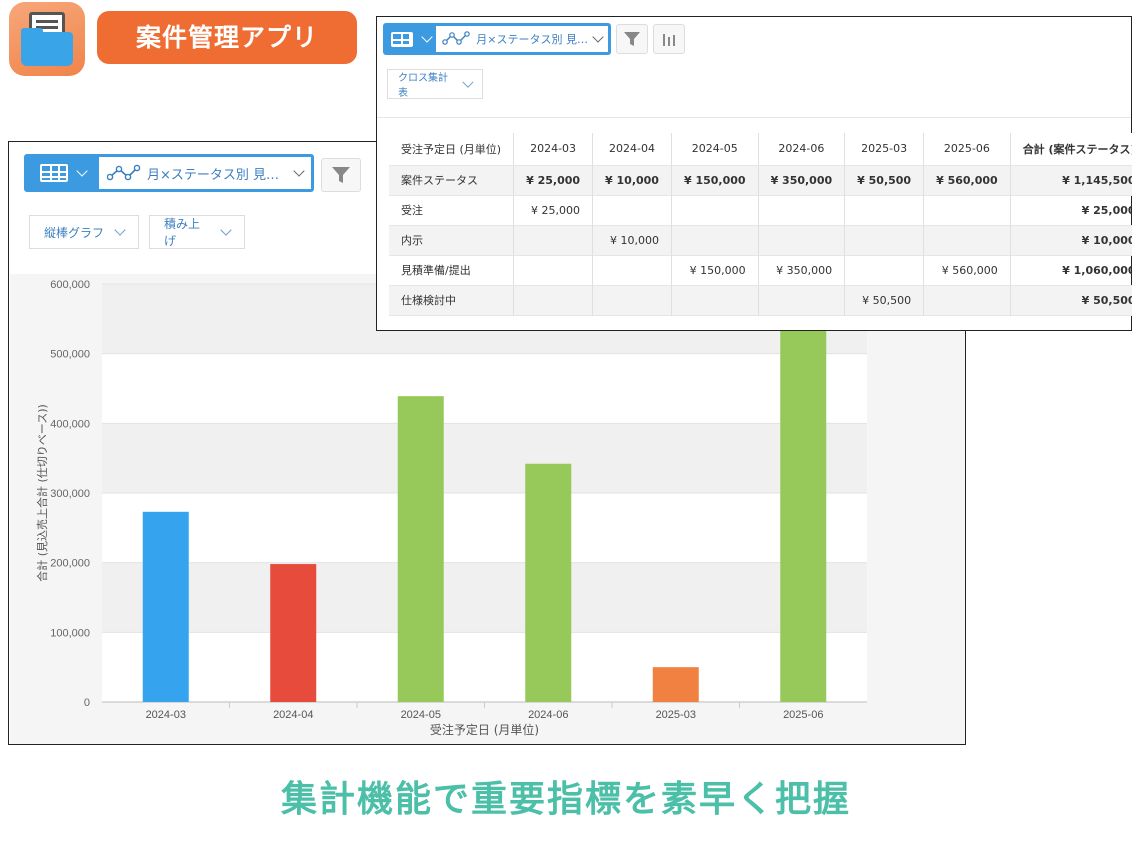 This screenshot has height=844, width=1132. What do you see at coordinates (452, 180) in the screenshot?
I see `table-cell: 案件ステータス` at bounding box center [452, 180].